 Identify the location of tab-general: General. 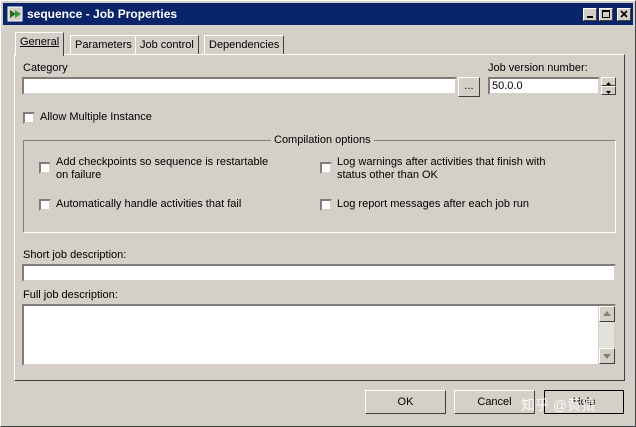
(40, 44).